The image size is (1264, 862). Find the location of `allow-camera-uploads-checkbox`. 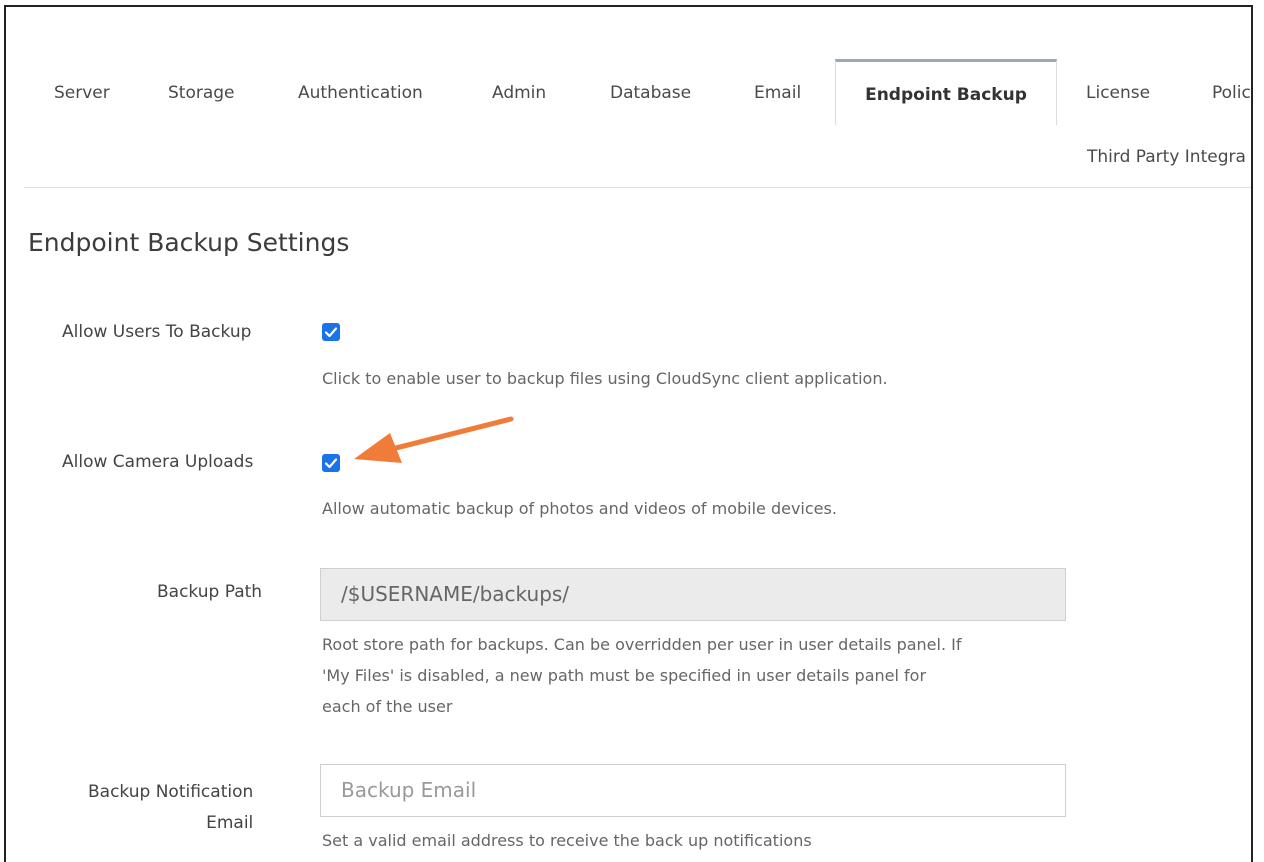

allow-camera-uploads-checkbox is located at coordinates (331, 463).